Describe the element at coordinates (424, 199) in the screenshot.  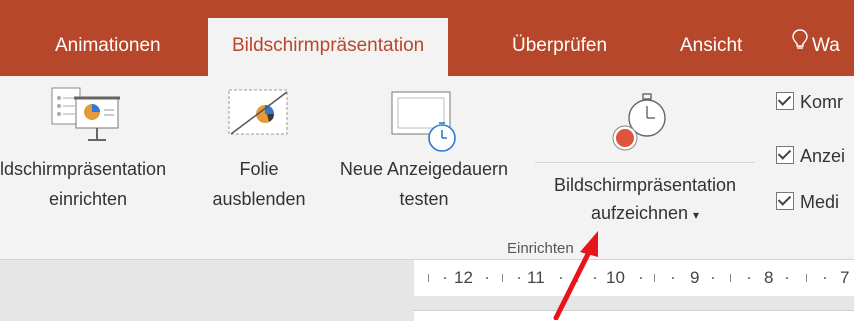
I see `rehearse-timings-label-2: testen` at that location.